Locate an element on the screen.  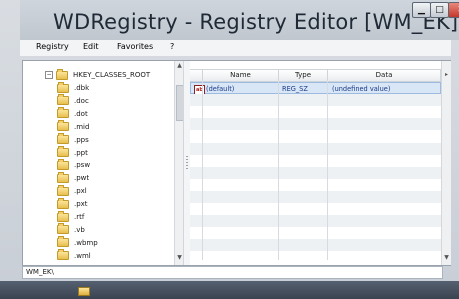
status-bar: WM_EK\ is located at coordinates (232, 272).